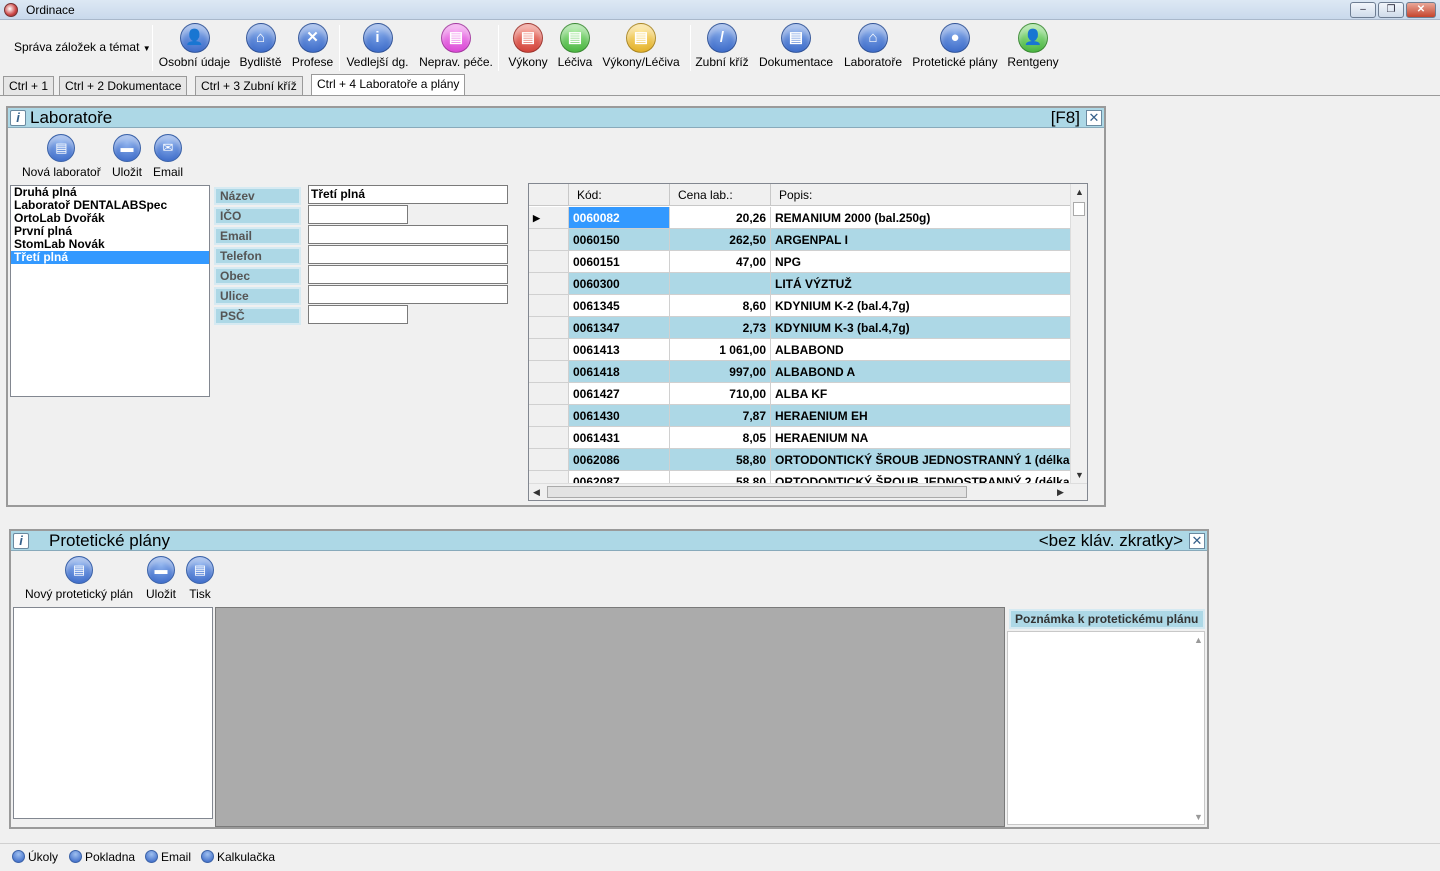 Image resolution: width=1440 pixels, height=871 pixels. Describe the element at coordinates (619, 328) in the screenshot. I see `grid-cell-code: 0061347` at that location.